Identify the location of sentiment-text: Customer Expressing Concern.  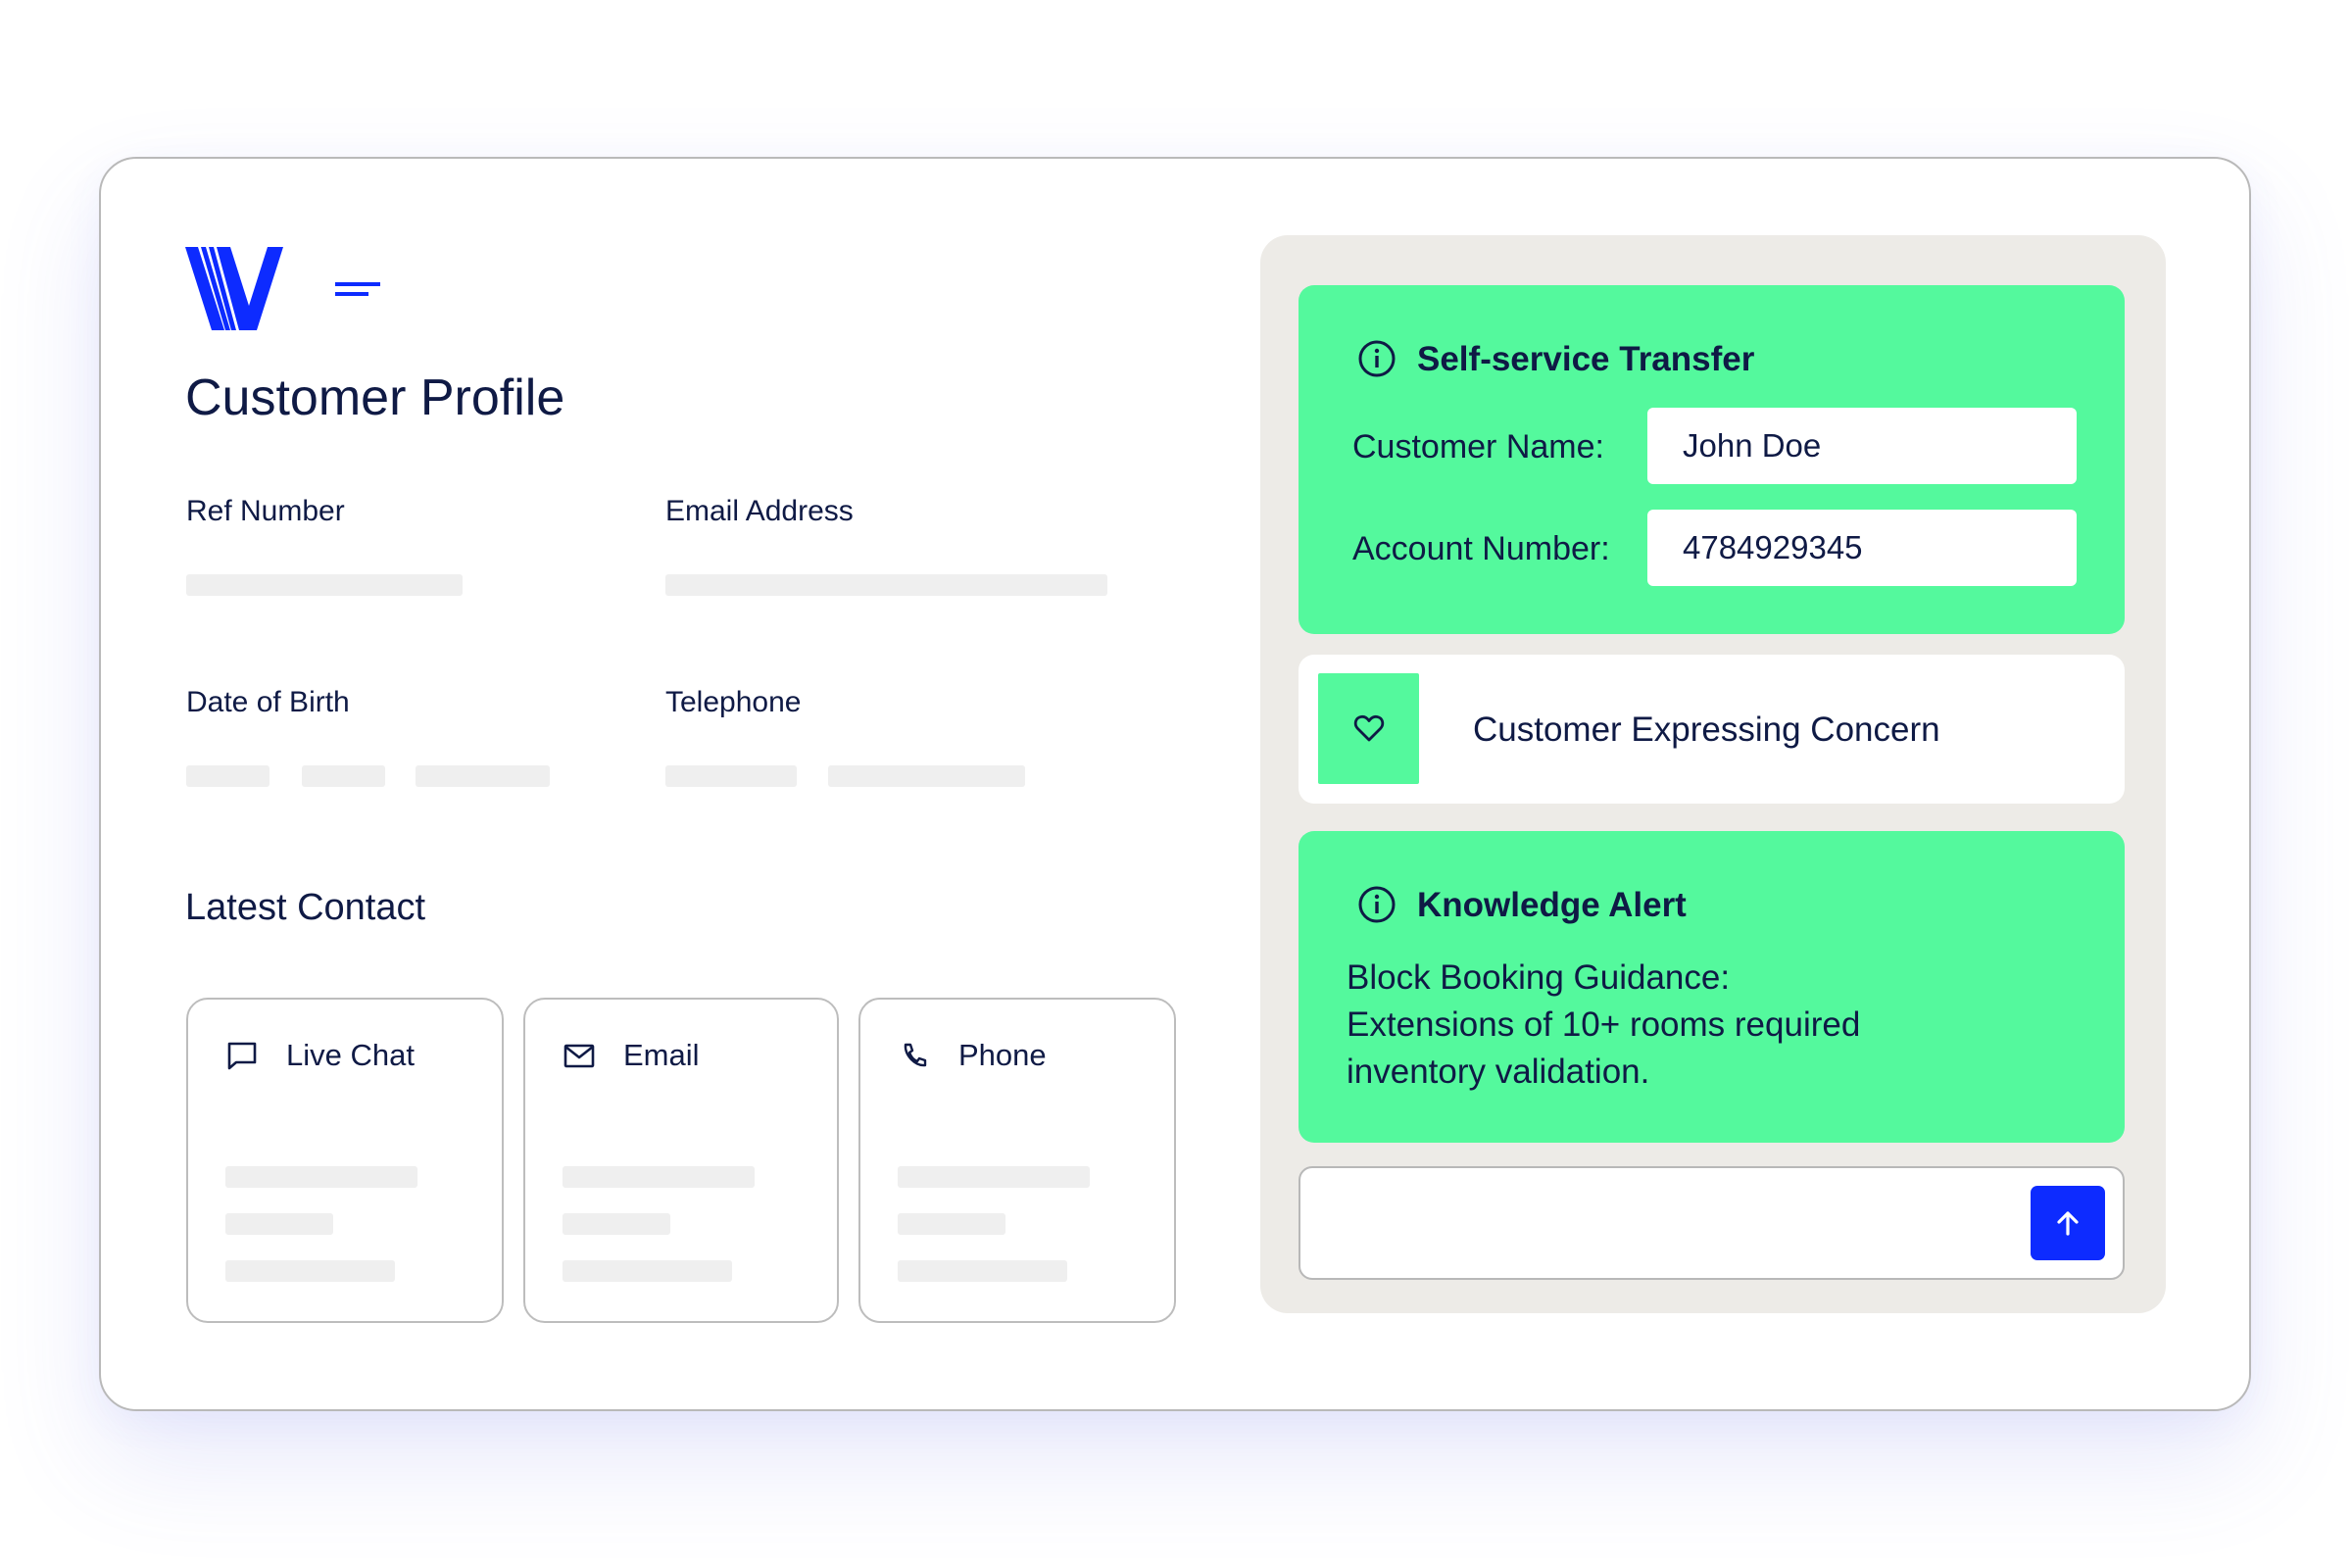
(1706, 729).